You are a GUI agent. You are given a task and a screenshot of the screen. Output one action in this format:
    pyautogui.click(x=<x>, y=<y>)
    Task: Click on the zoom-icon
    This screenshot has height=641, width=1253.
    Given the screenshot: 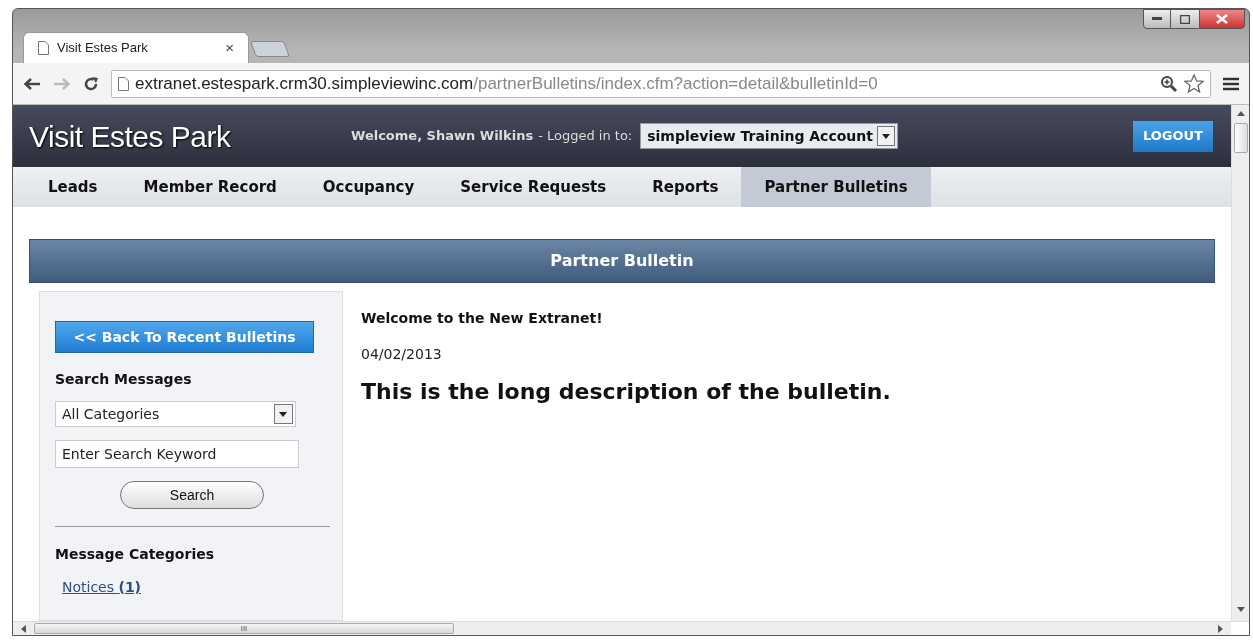 What is the action you would take?
    pyautogui.click(x=1169, y=83)
    